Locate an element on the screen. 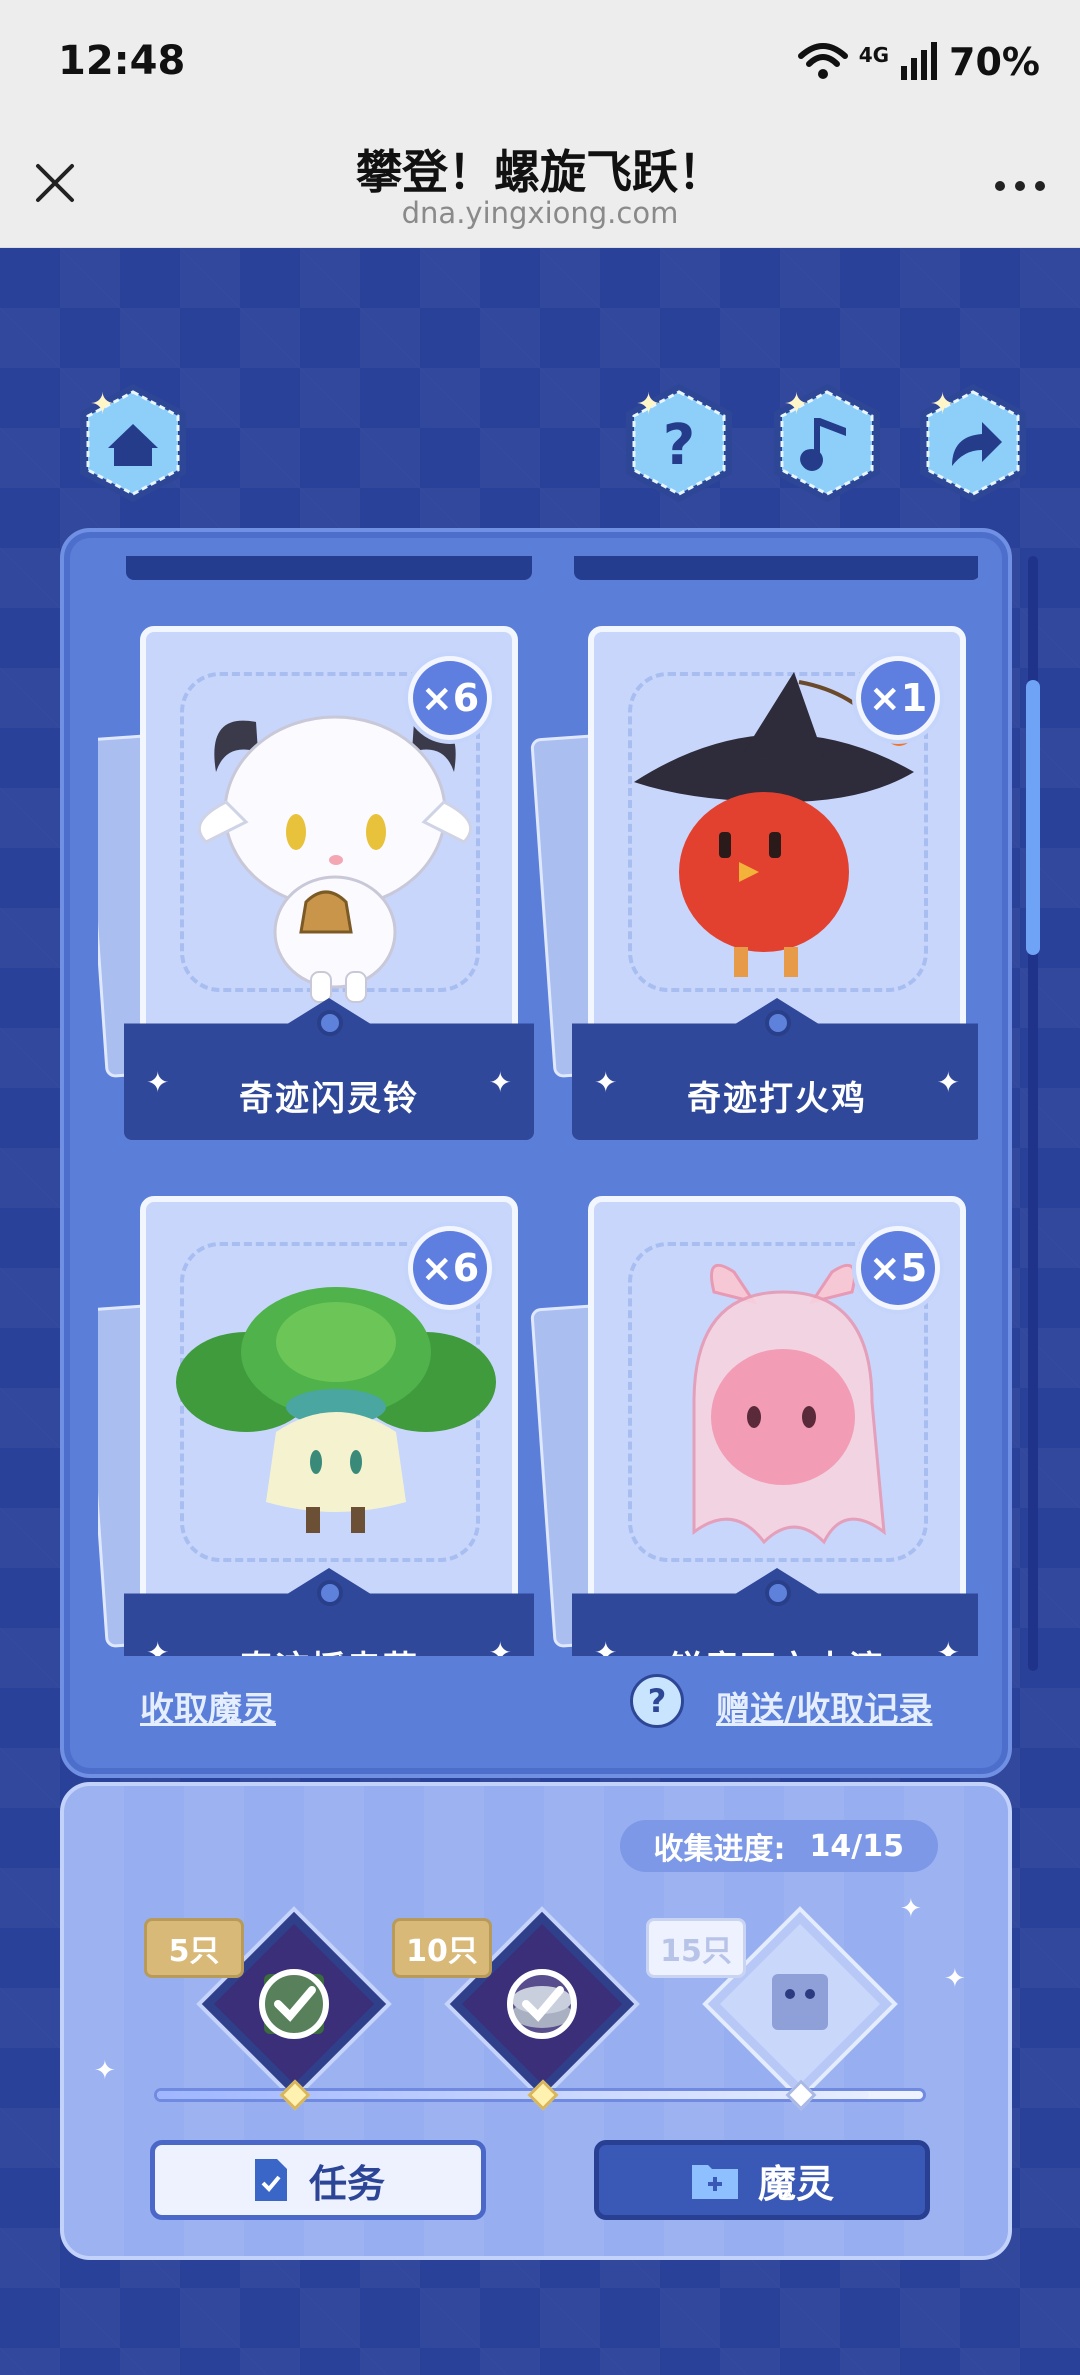 Image resolution: width=1080 pixels, height=2375 pixels. progress-value: 14/15 is located at coordinates (856, 1846).